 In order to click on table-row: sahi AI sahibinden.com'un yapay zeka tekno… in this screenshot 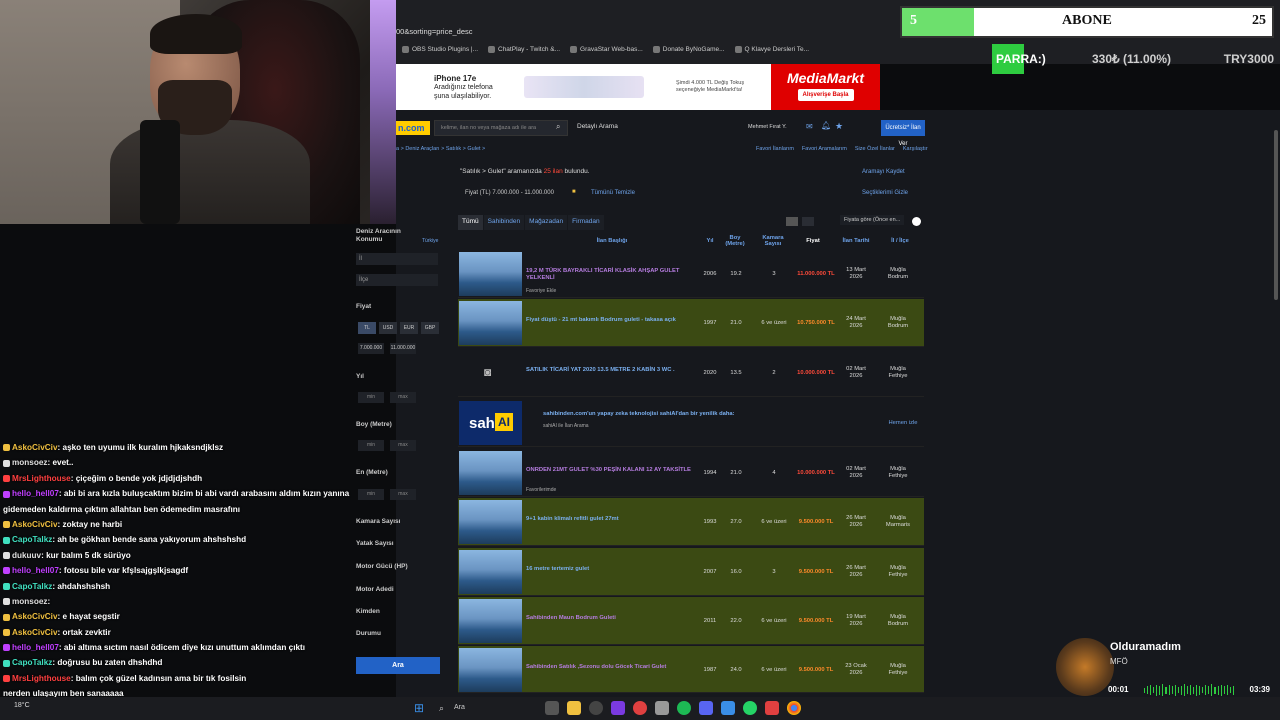, I will do `click(691, 423)`.